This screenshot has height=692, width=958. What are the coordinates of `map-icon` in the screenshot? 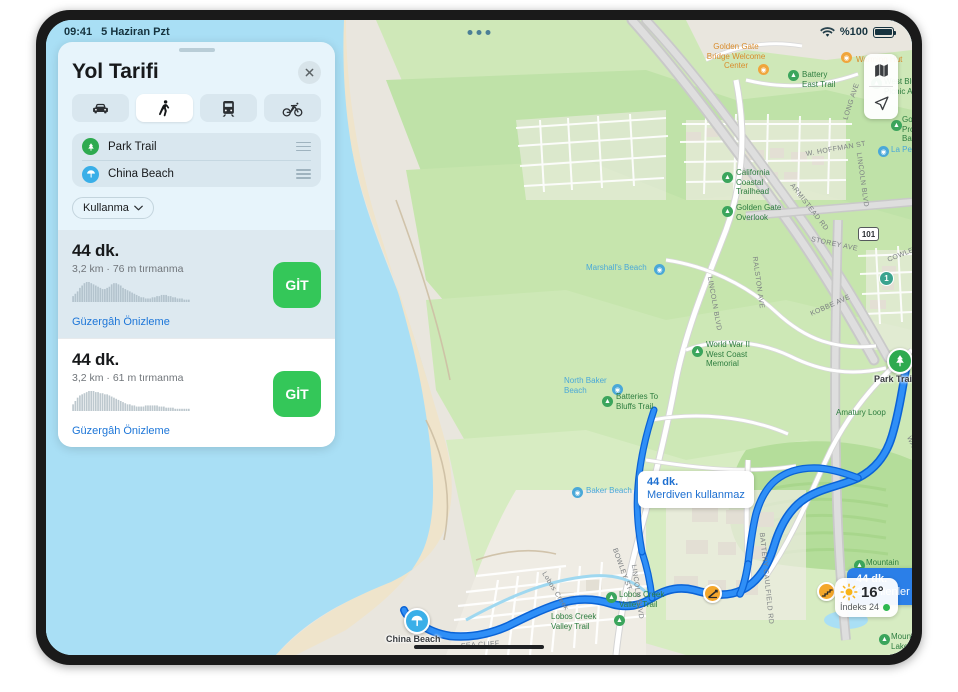 It's located at (881, 70).